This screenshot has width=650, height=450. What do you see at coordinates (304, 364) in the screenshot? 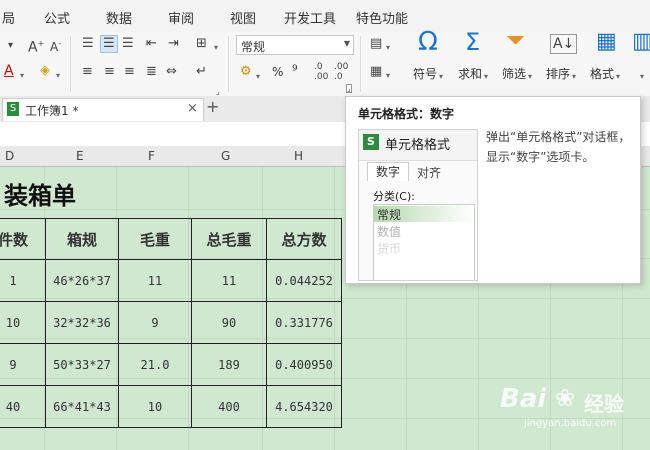
I see `table-cell: 0.400950` at bounding box center [304, 364].